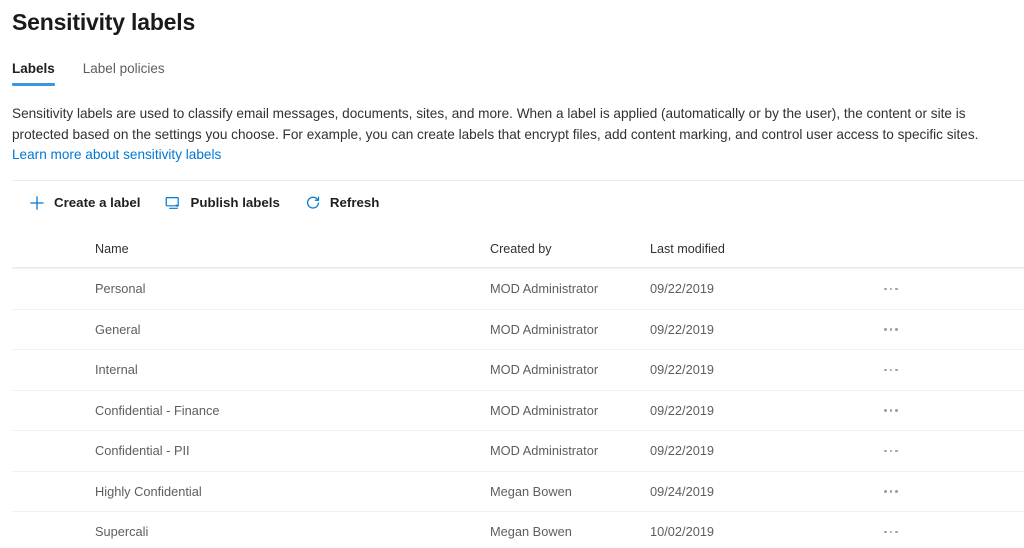 The width and height of the screenshot is (1024, 548). What do you see at coordinates (157, 410) in the screenshot?
I see `cell-name: Confidential - Finance` at bounding box center [157, 410].